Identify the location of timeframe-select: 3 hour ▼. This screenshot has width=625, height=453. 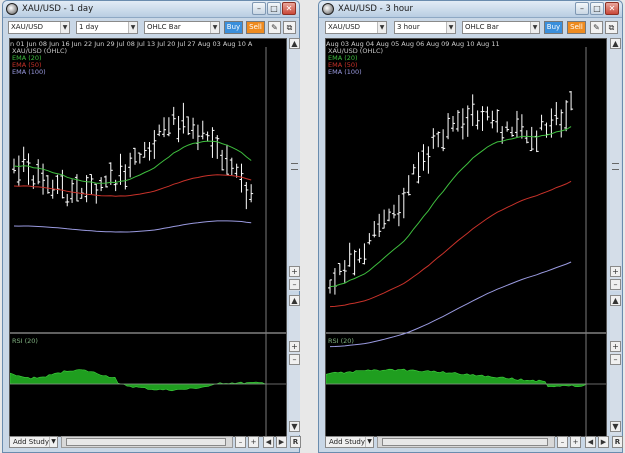
(425, 27).